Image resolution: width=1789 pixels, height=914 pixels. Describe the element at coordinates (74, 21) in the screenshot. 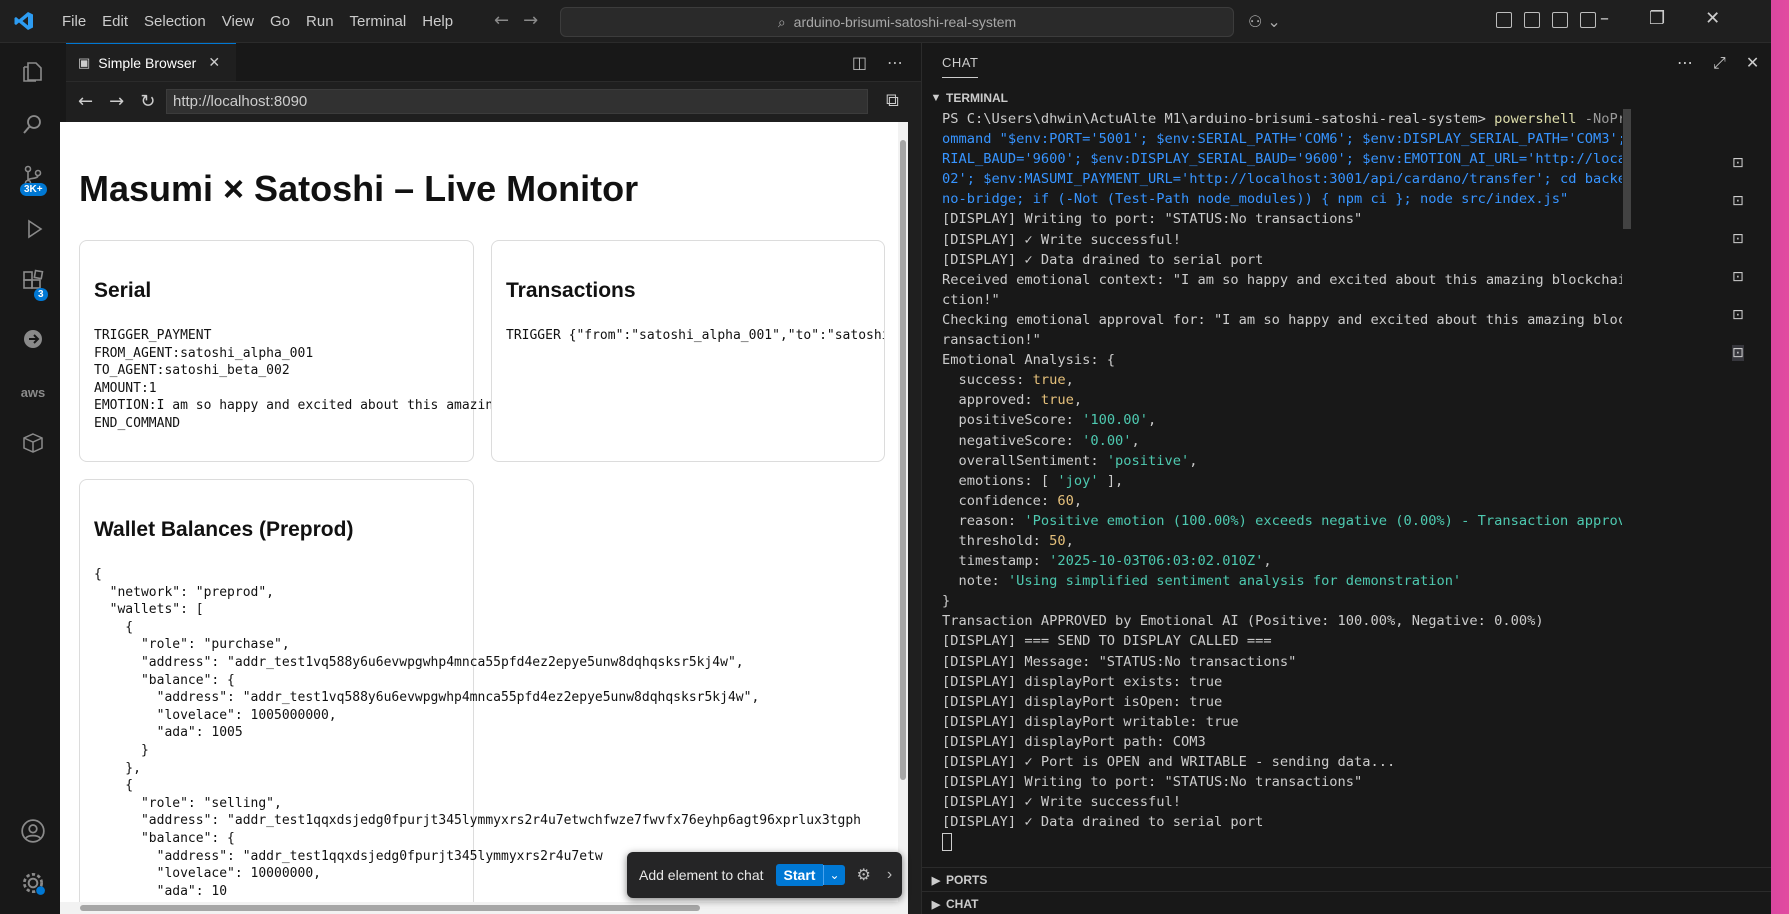

I see `menu-file: File` at that location.